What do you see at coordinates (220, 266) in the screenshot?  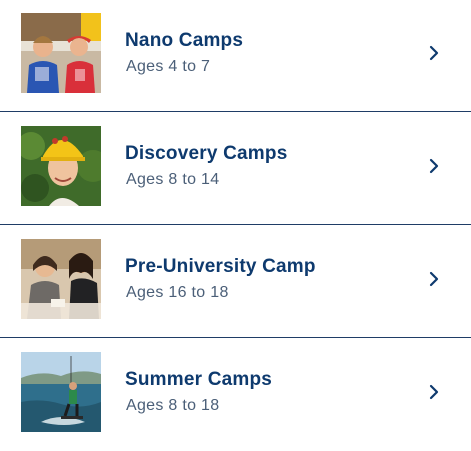 I see `camp-title: Pre-University Camp` at bounding box center [220, 266].